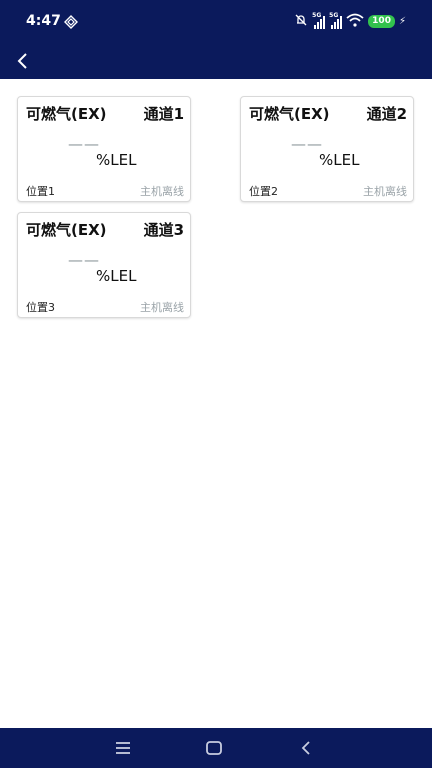 Image resolution: width=432 pixels, height=768 pixels. Describe the element at coordinates (23, 61) in the screenshot. I see `back-arrow-icon` at that location.